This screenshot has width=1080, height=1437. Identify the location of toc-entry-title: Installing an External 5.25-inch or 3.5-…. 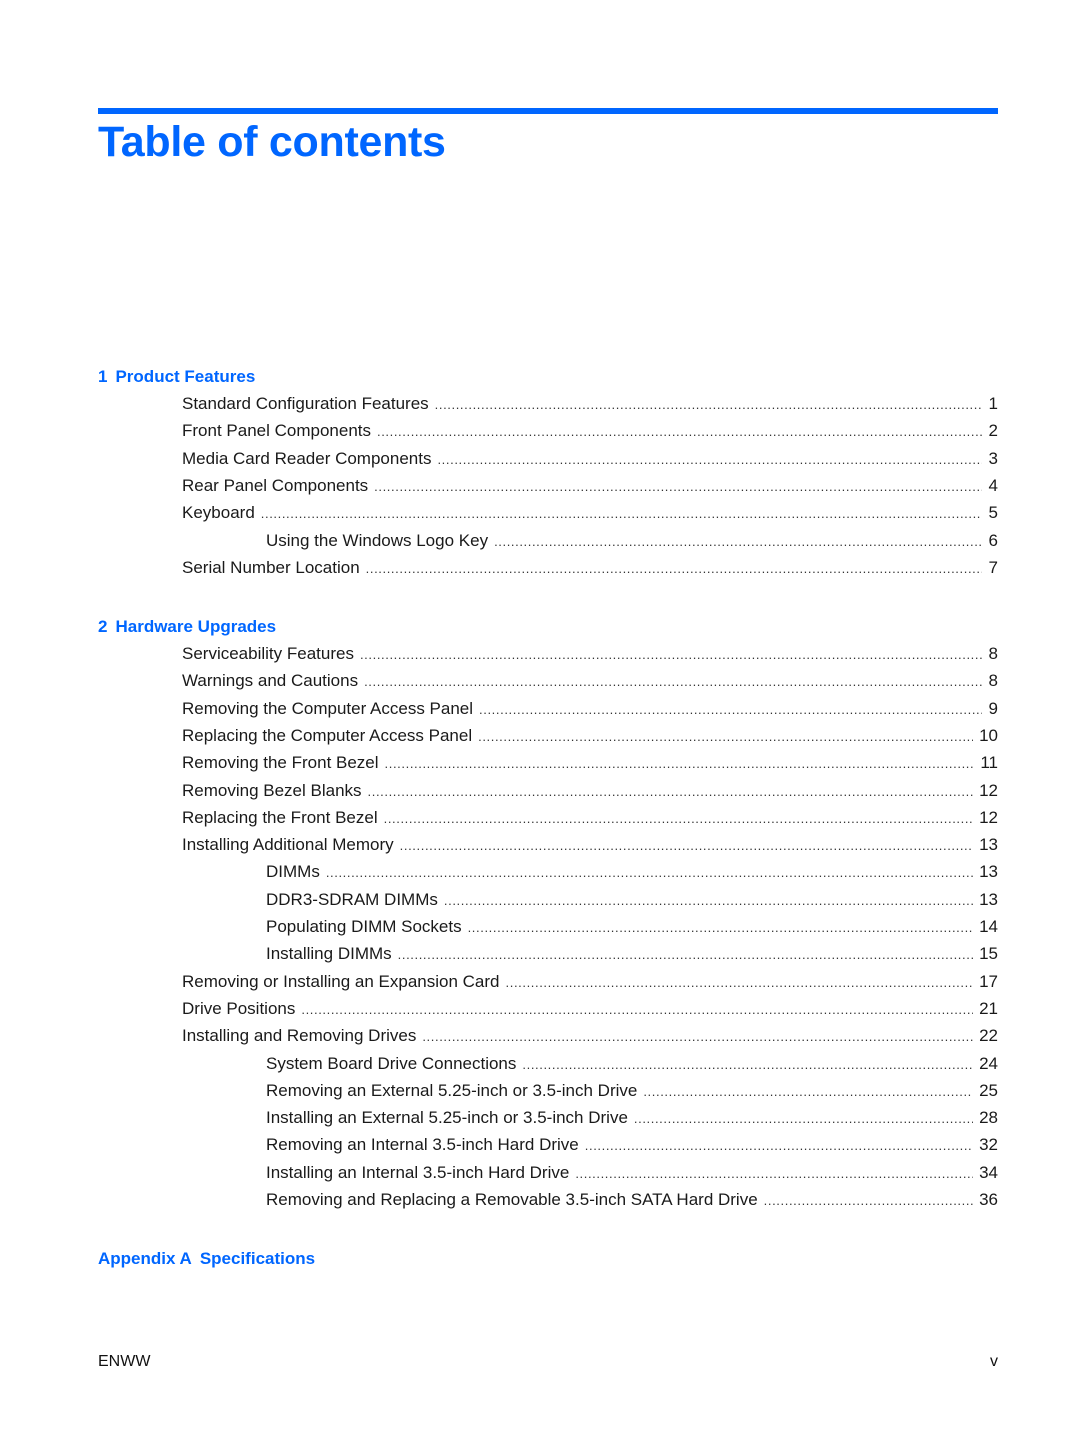
(447, 1118).